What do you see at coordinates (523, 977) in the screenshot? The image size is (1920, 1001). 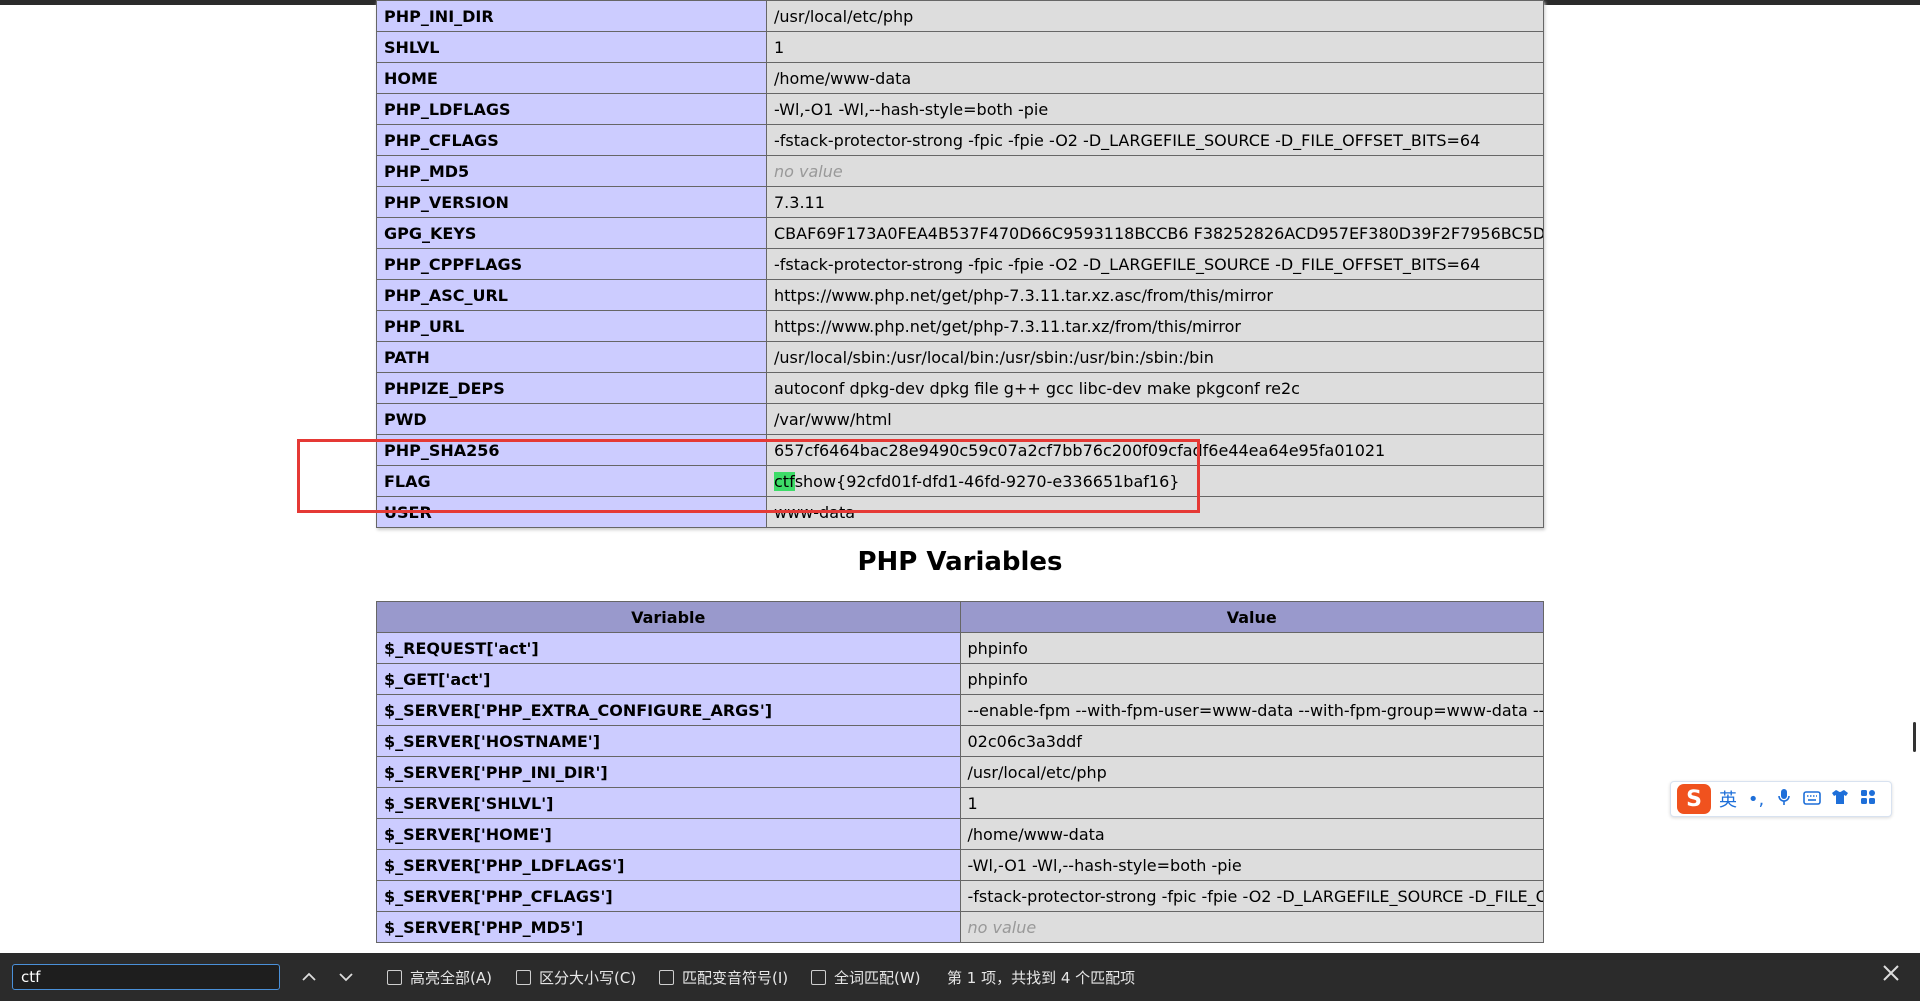 I see `match-case-checkbox` at bounding box center [523, 977].